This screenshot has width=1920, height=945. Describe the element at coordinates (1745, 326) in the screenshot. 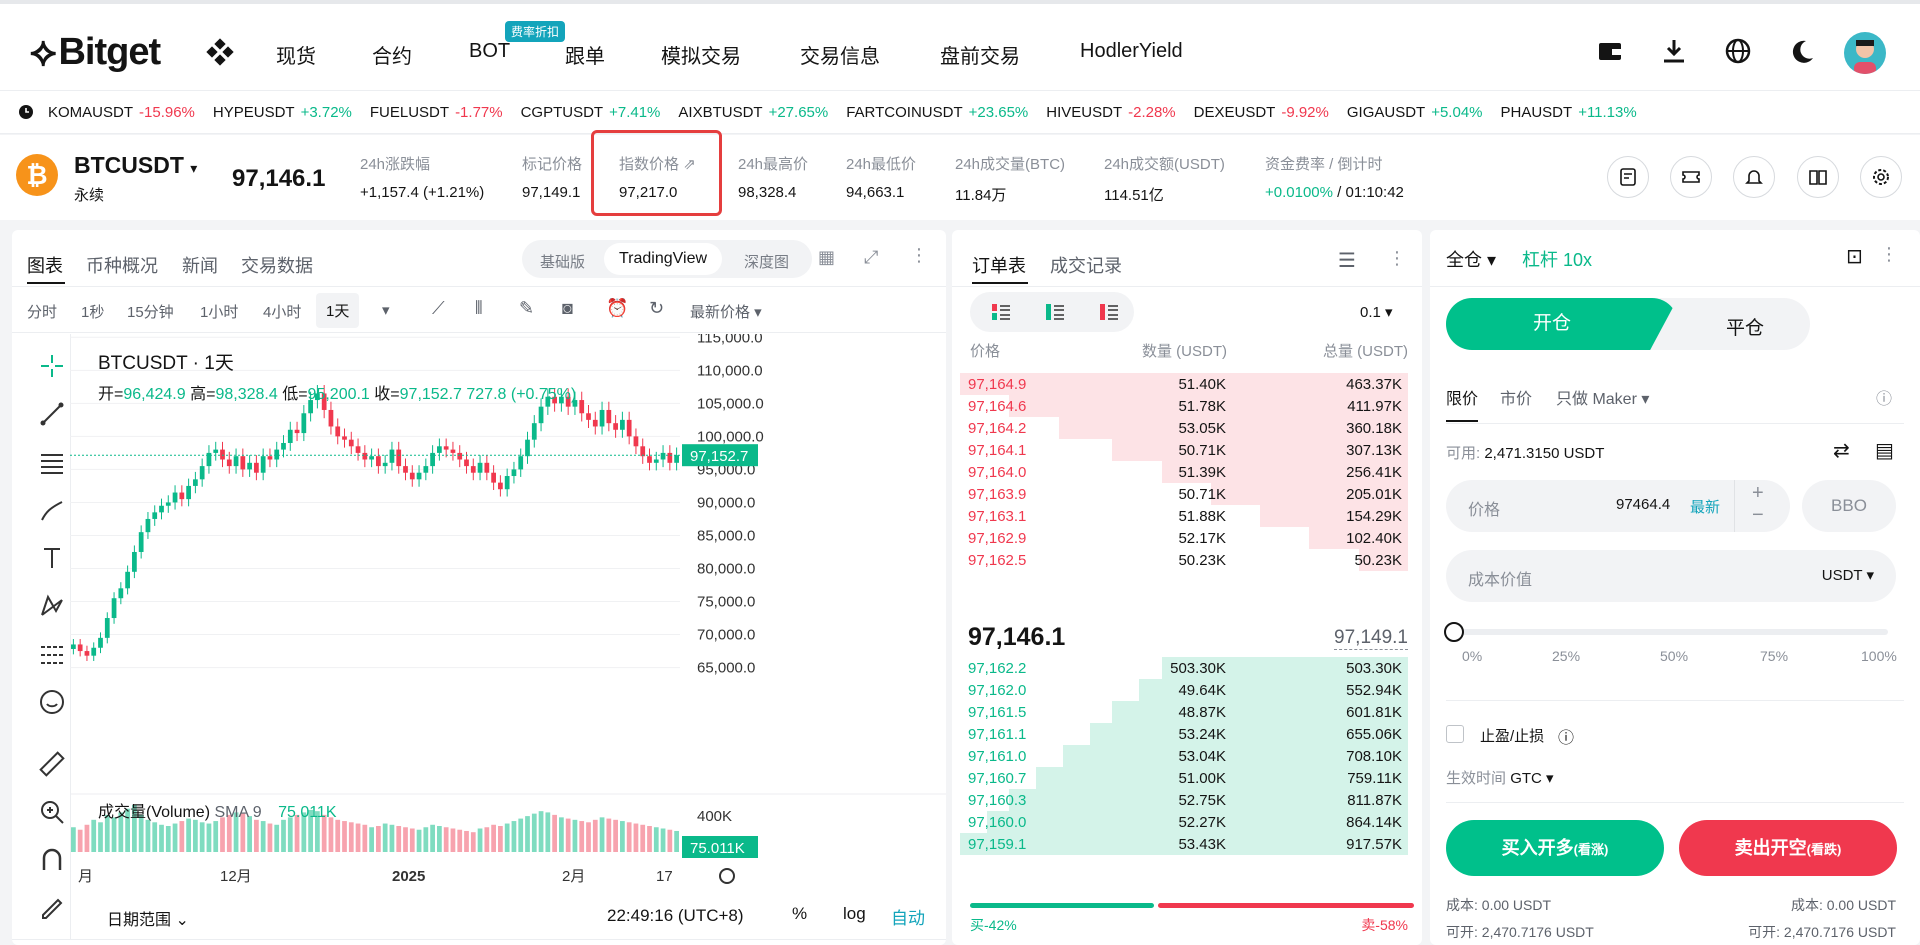

I see `close-position-tab: 平仓` at that location.